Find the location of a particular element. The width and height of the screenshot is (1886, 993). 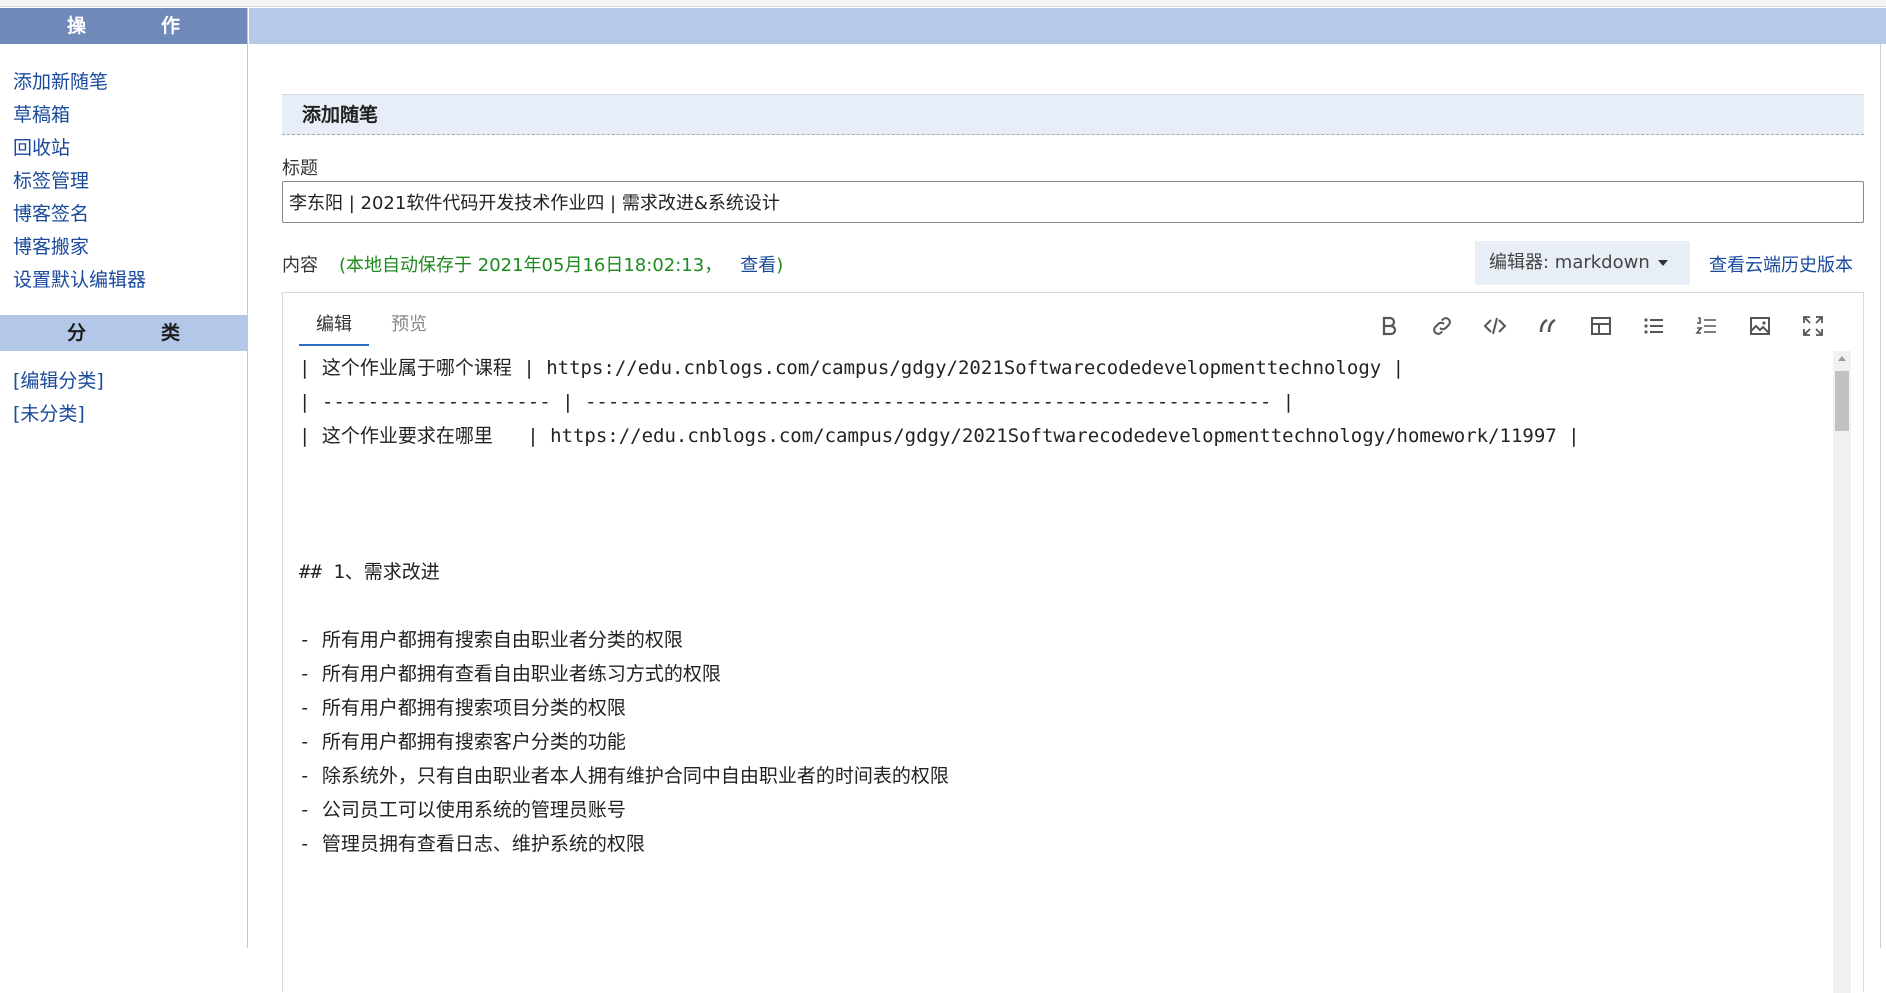

editor-tabs: 编辑 预览 is located at coordinates (371, 326).